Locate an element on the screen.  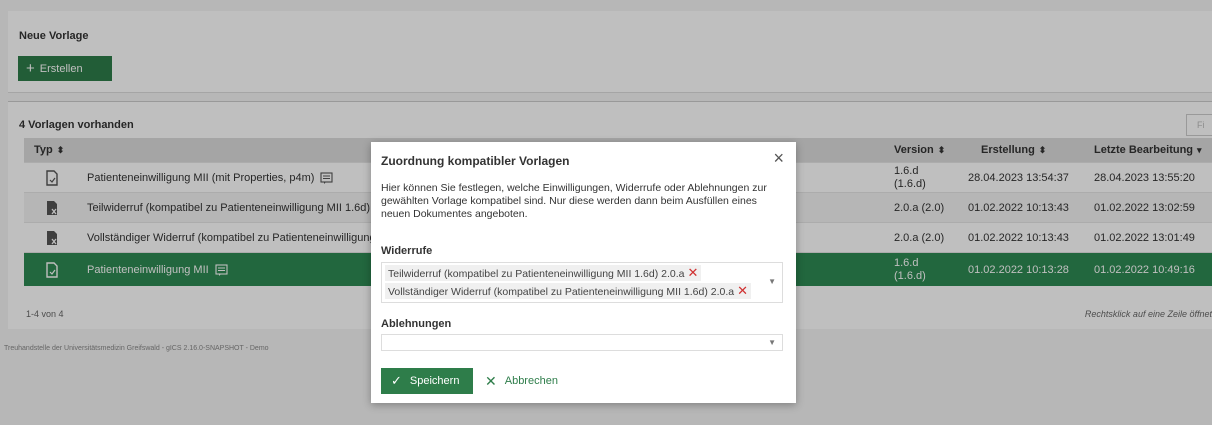
refusals-label: Ablehnungen is located at coordinates (416, 324).